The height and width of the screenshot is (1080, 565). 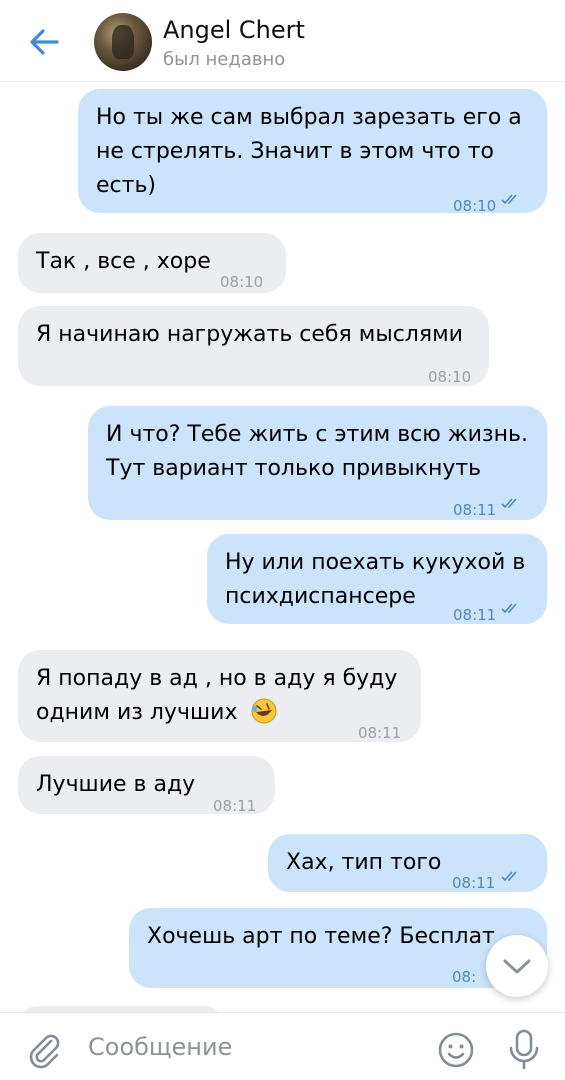 I want to click on message-text: Хочешь арт по теме? Бесплат, so click(x=321, y=936).